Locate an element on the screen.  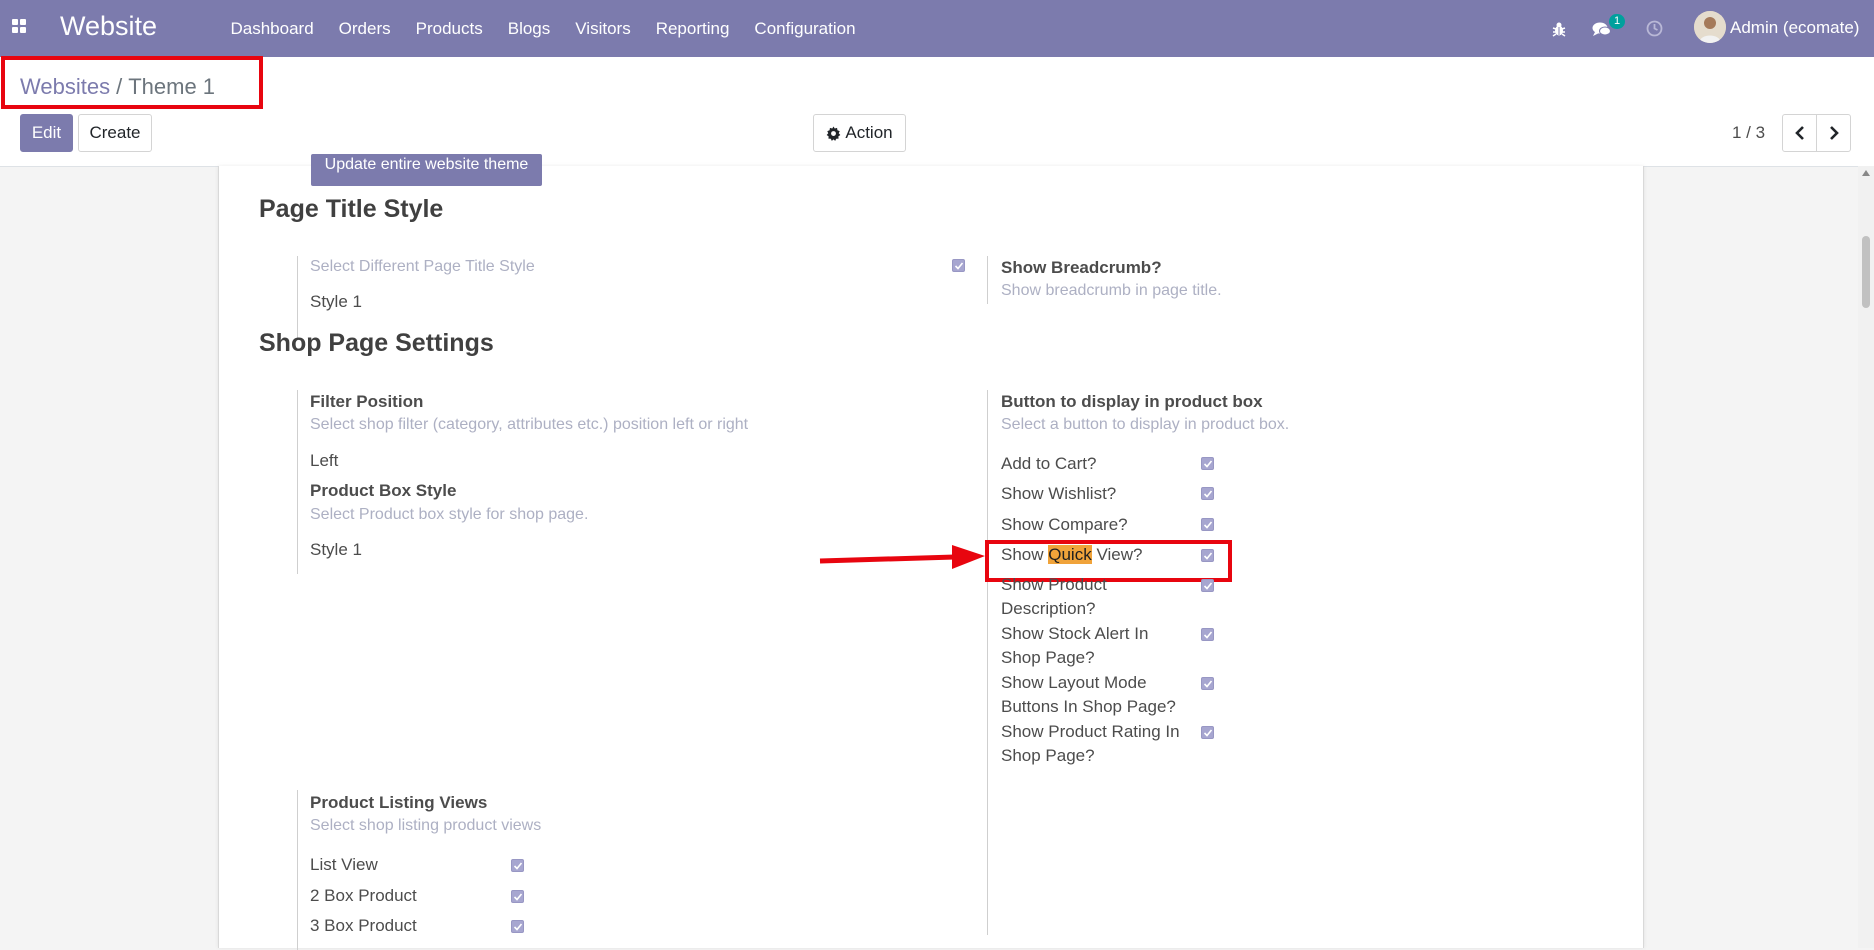
page-title-style-checkbox is located at coordinates (958, 265).